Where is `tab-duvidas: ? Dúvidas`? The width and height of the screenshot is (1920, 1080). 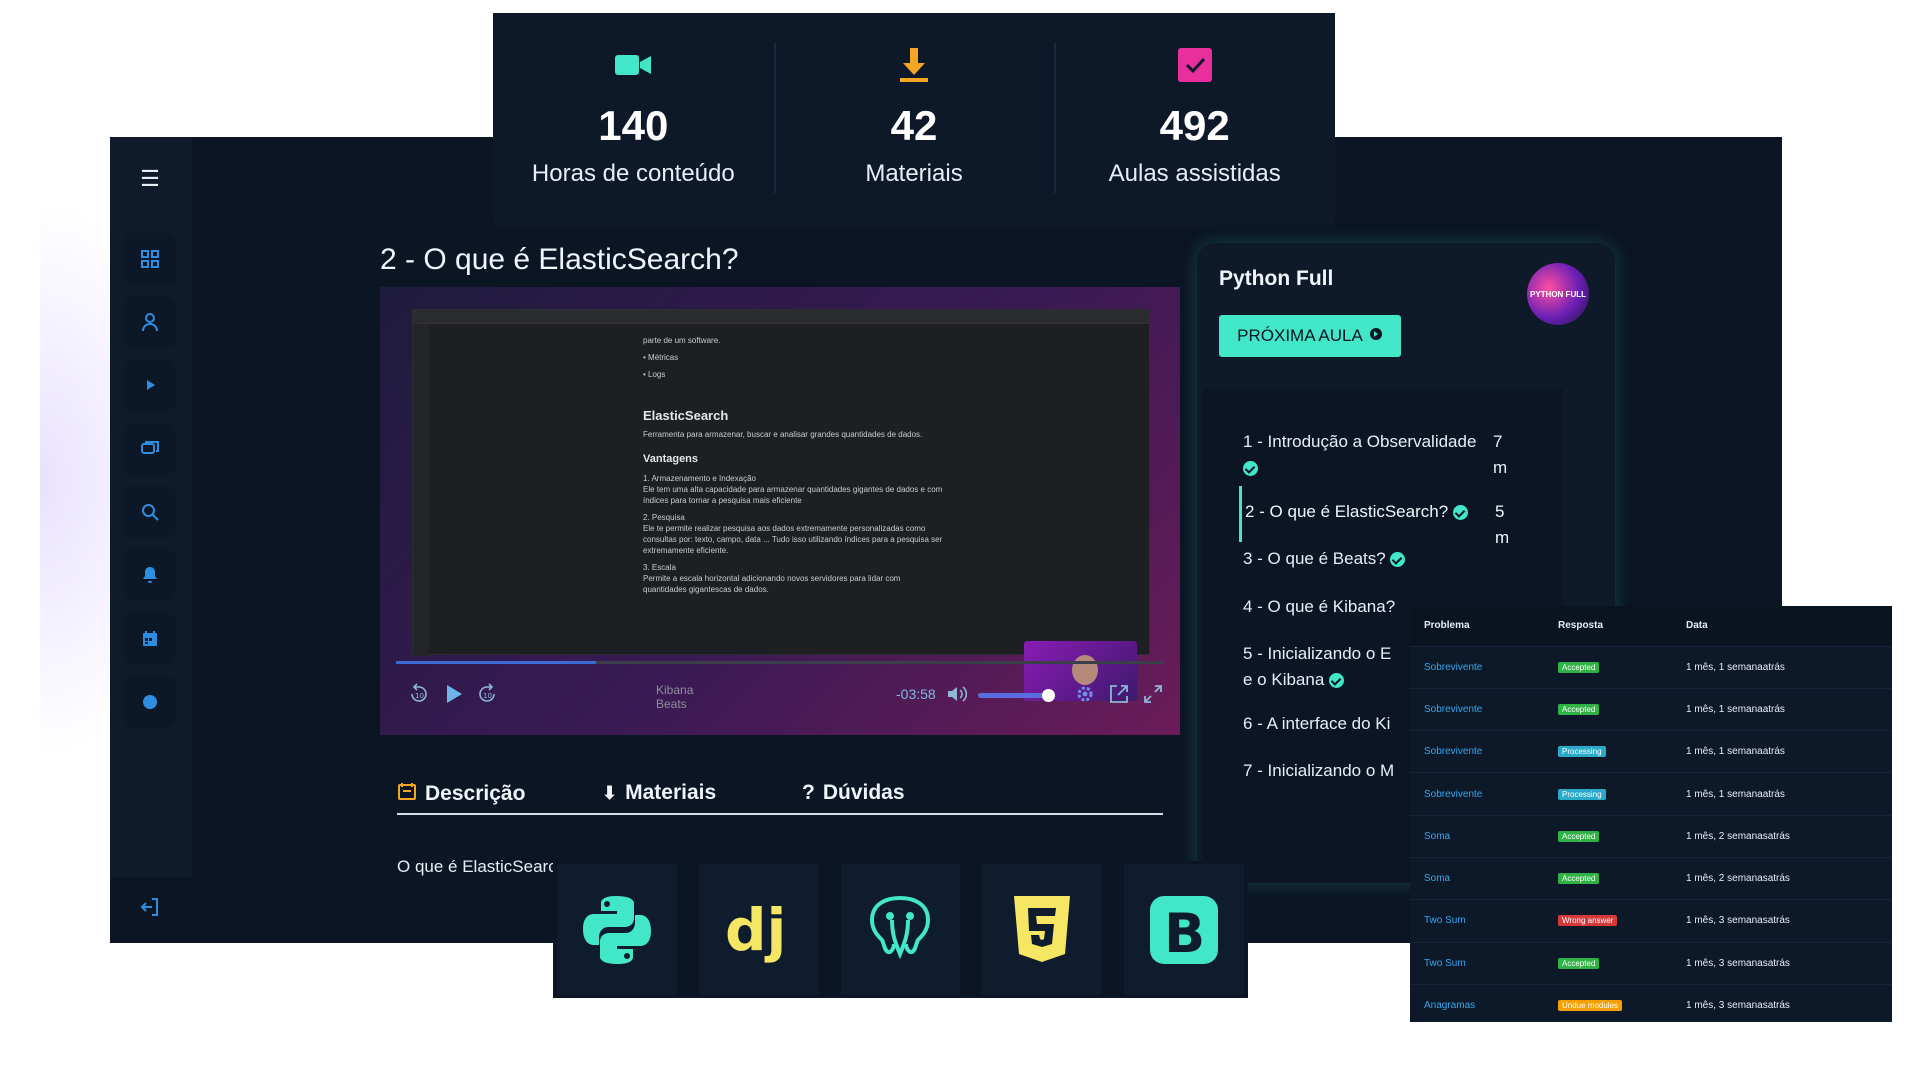
tab-duvidas: ? Dúvidas is located at coordinates (853, 793).